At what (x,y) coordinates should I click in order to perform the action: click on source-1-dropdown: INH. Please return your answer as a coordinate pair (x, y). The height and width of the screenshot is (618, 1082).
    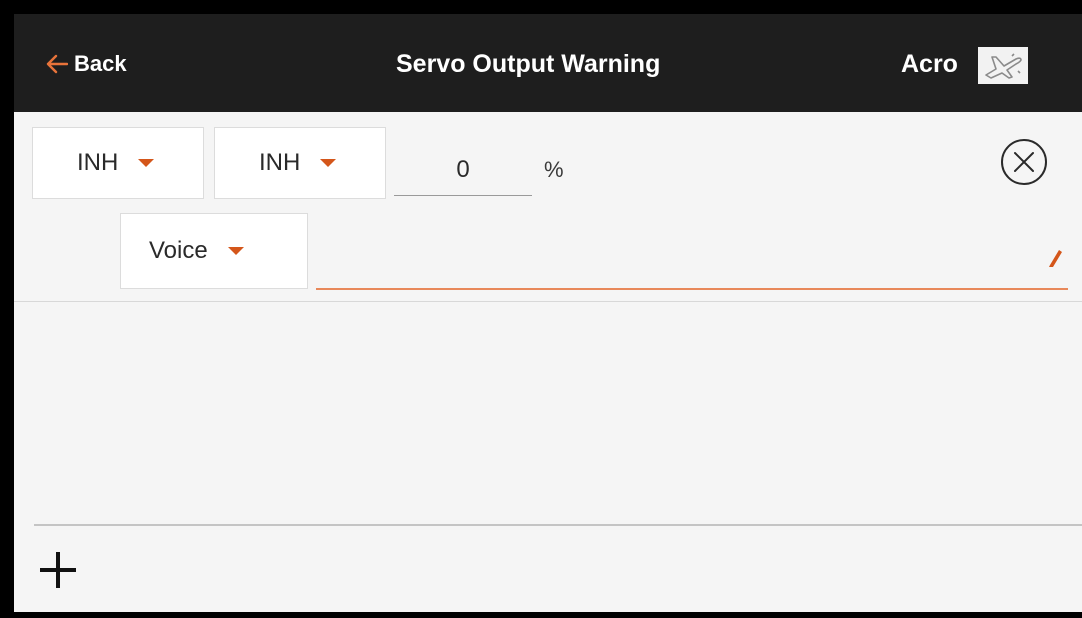
    Looking at the image, I should click on (118, 163).